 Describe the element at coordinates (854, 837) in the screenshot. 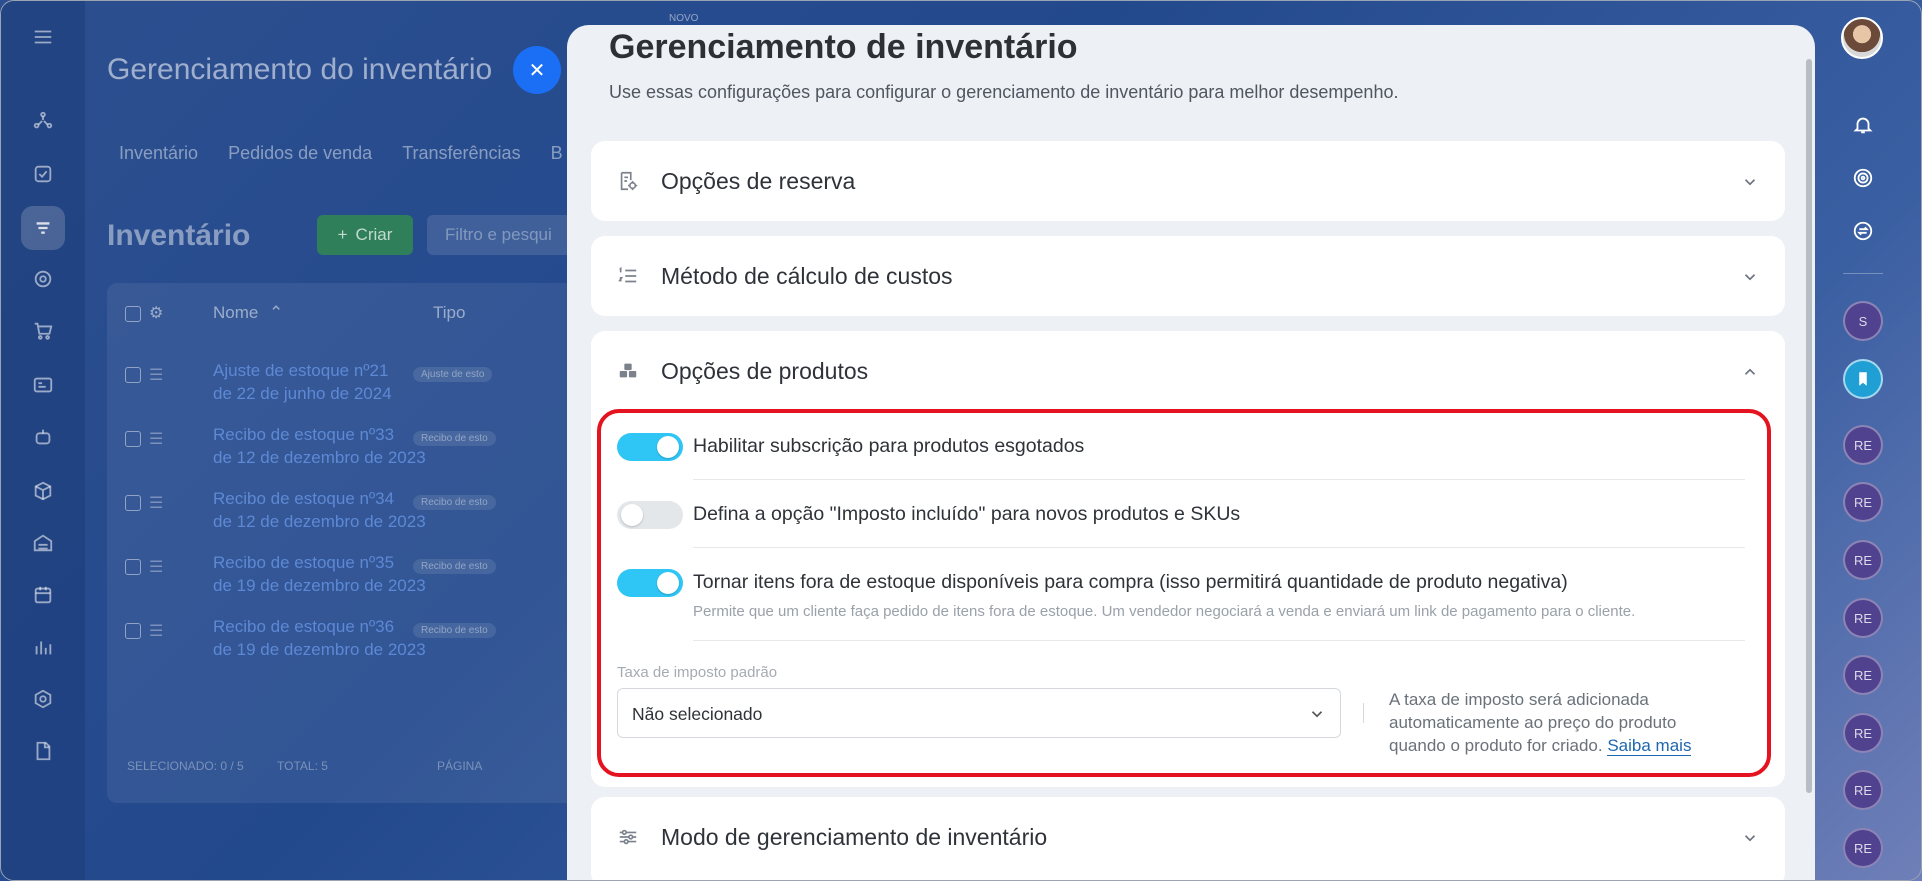

I see `section-title: Modo de gerenciamento de inventário` at that location.